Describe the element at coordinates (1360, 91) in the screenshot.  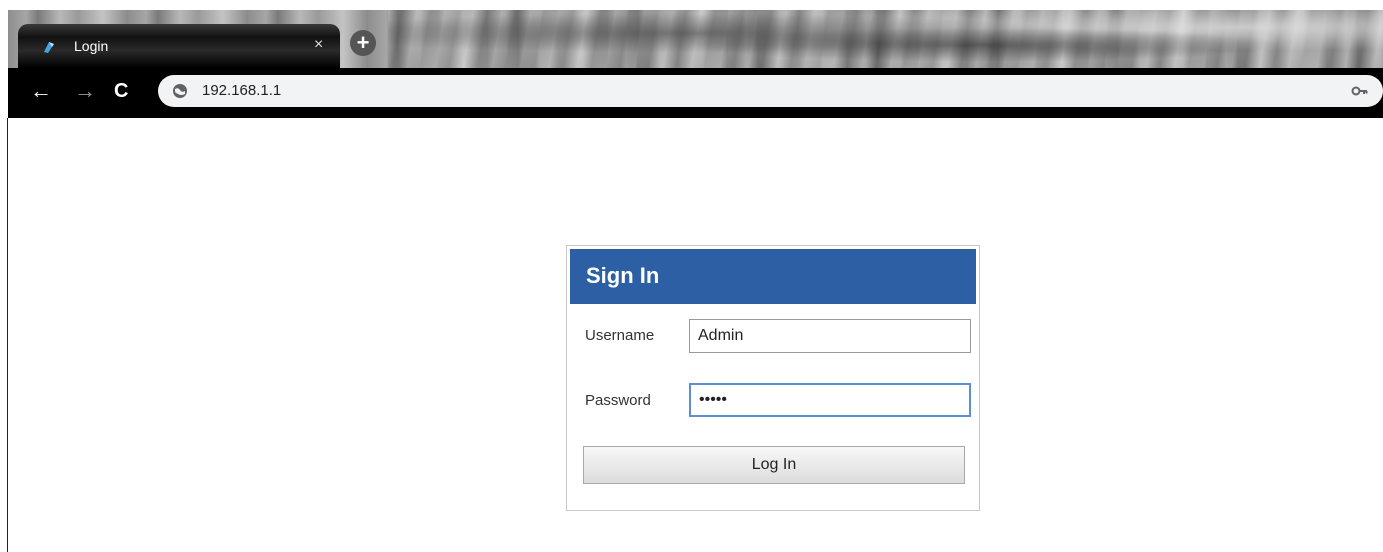
I see `key-icon` at that location.